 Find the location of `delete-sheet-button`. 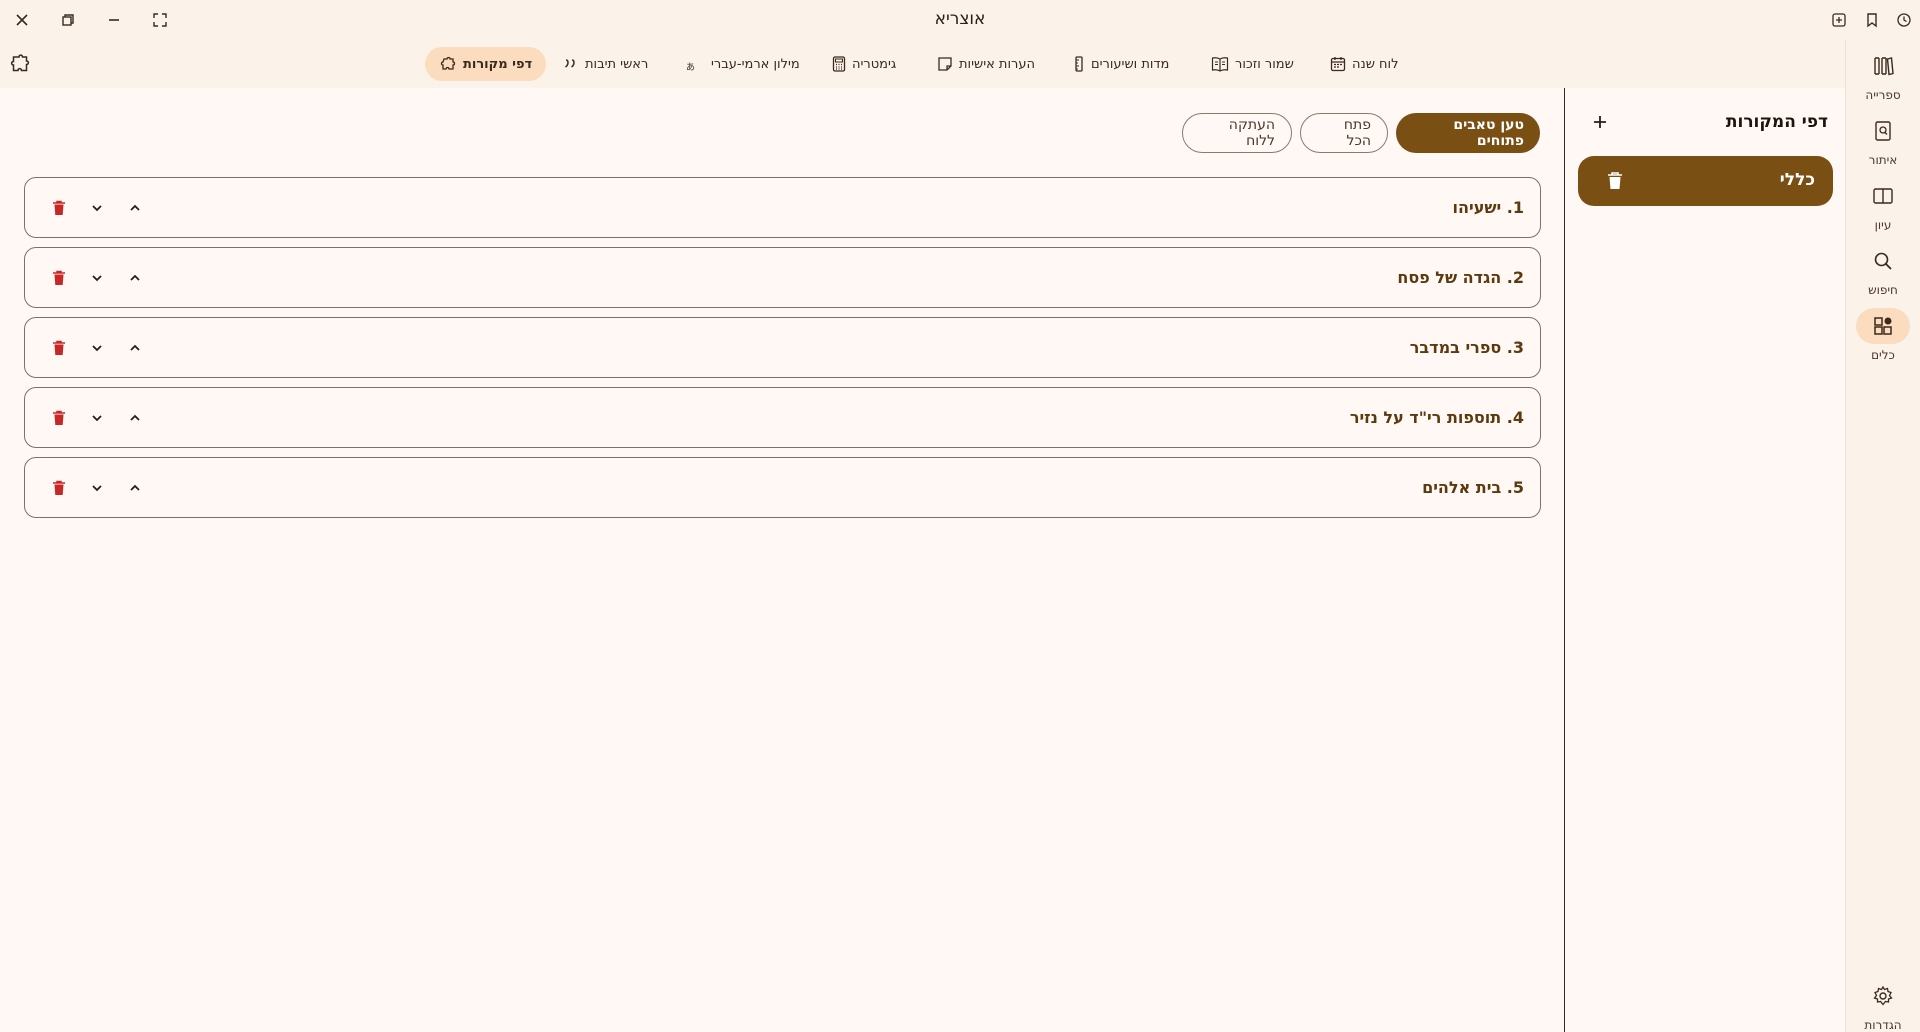

delete-sheet-button is located at coordinates (1615, 181).